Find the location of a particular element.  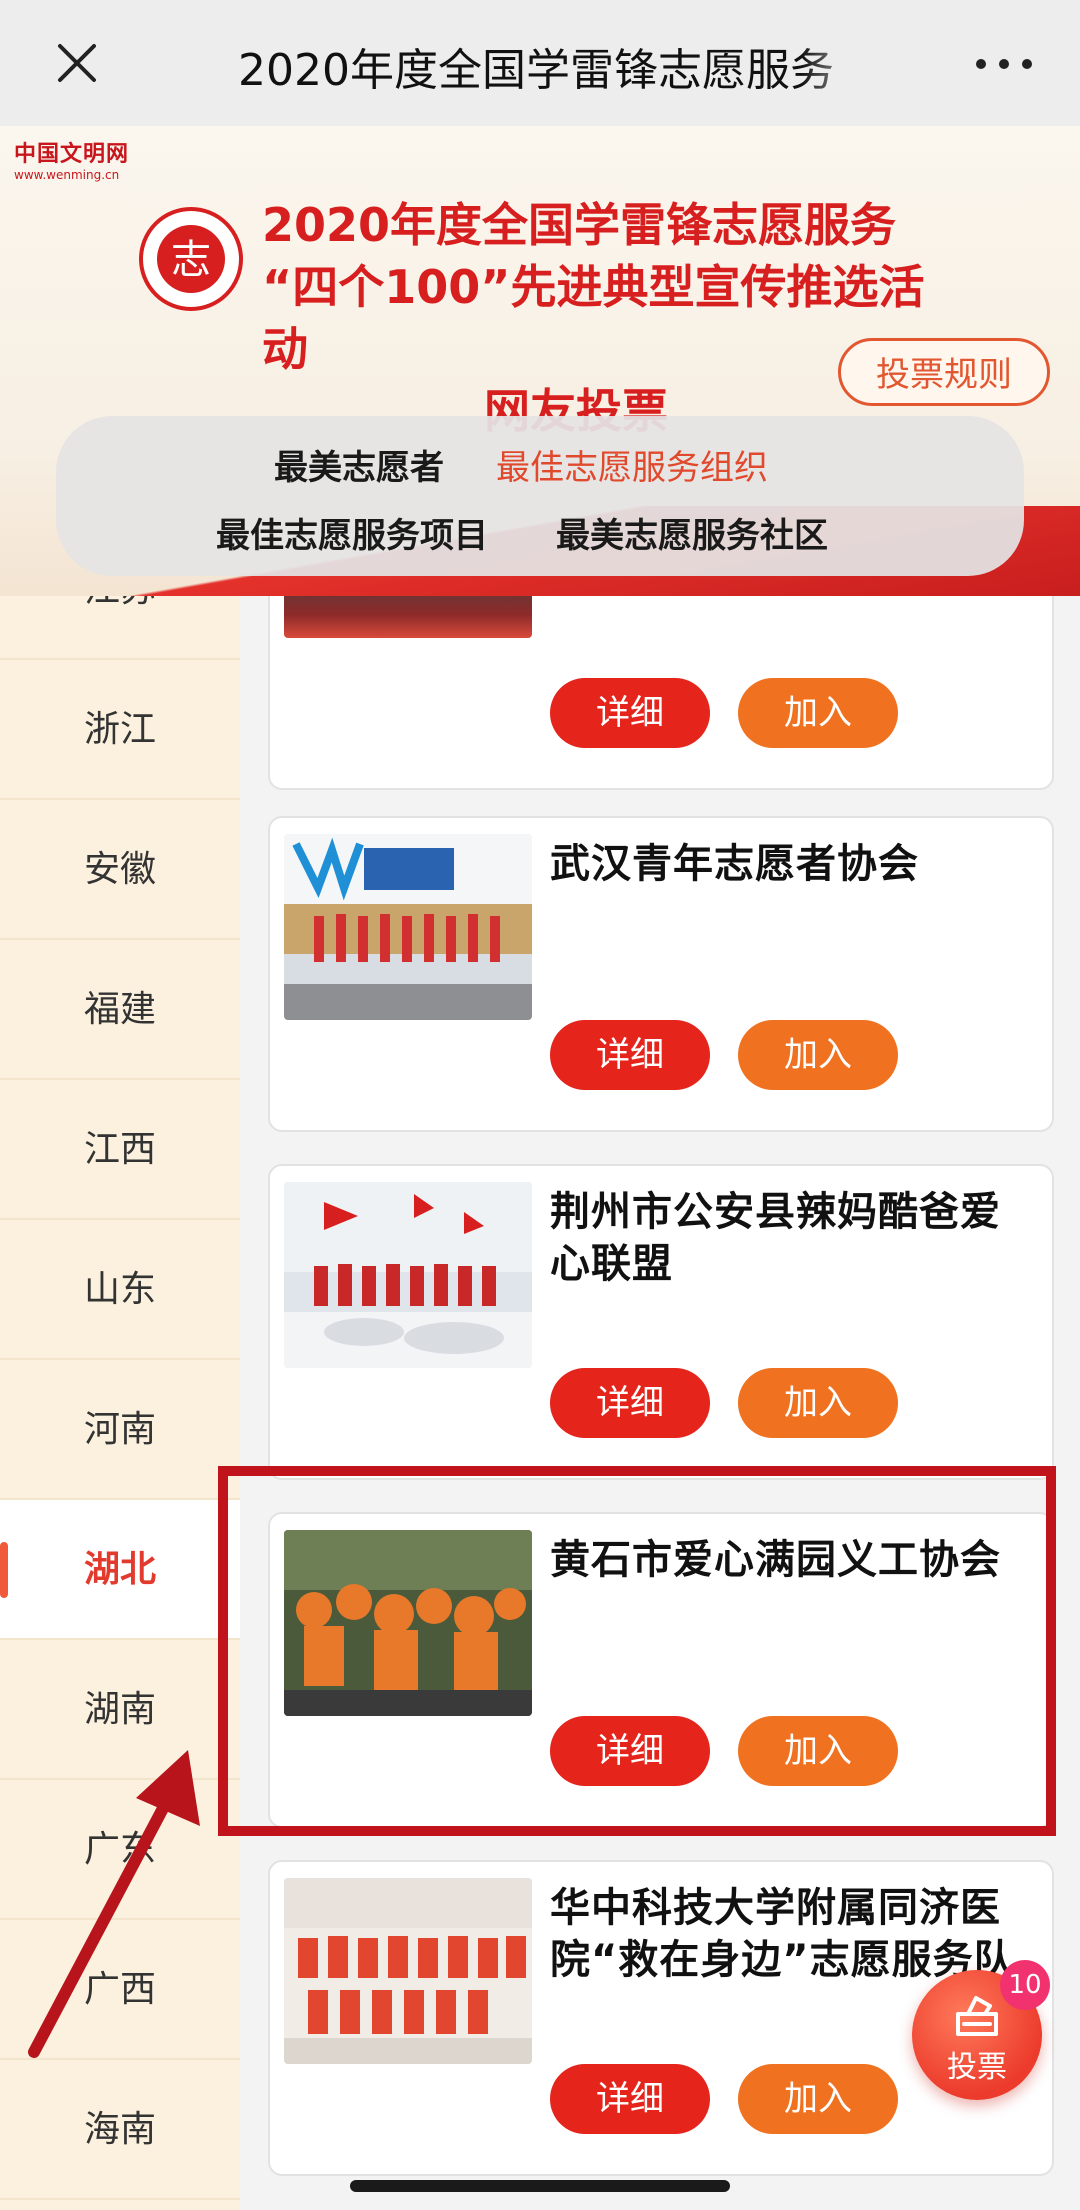

tab-best-volunteer-community: 最美志愿服务社区 is located at coordinates (692, 532).